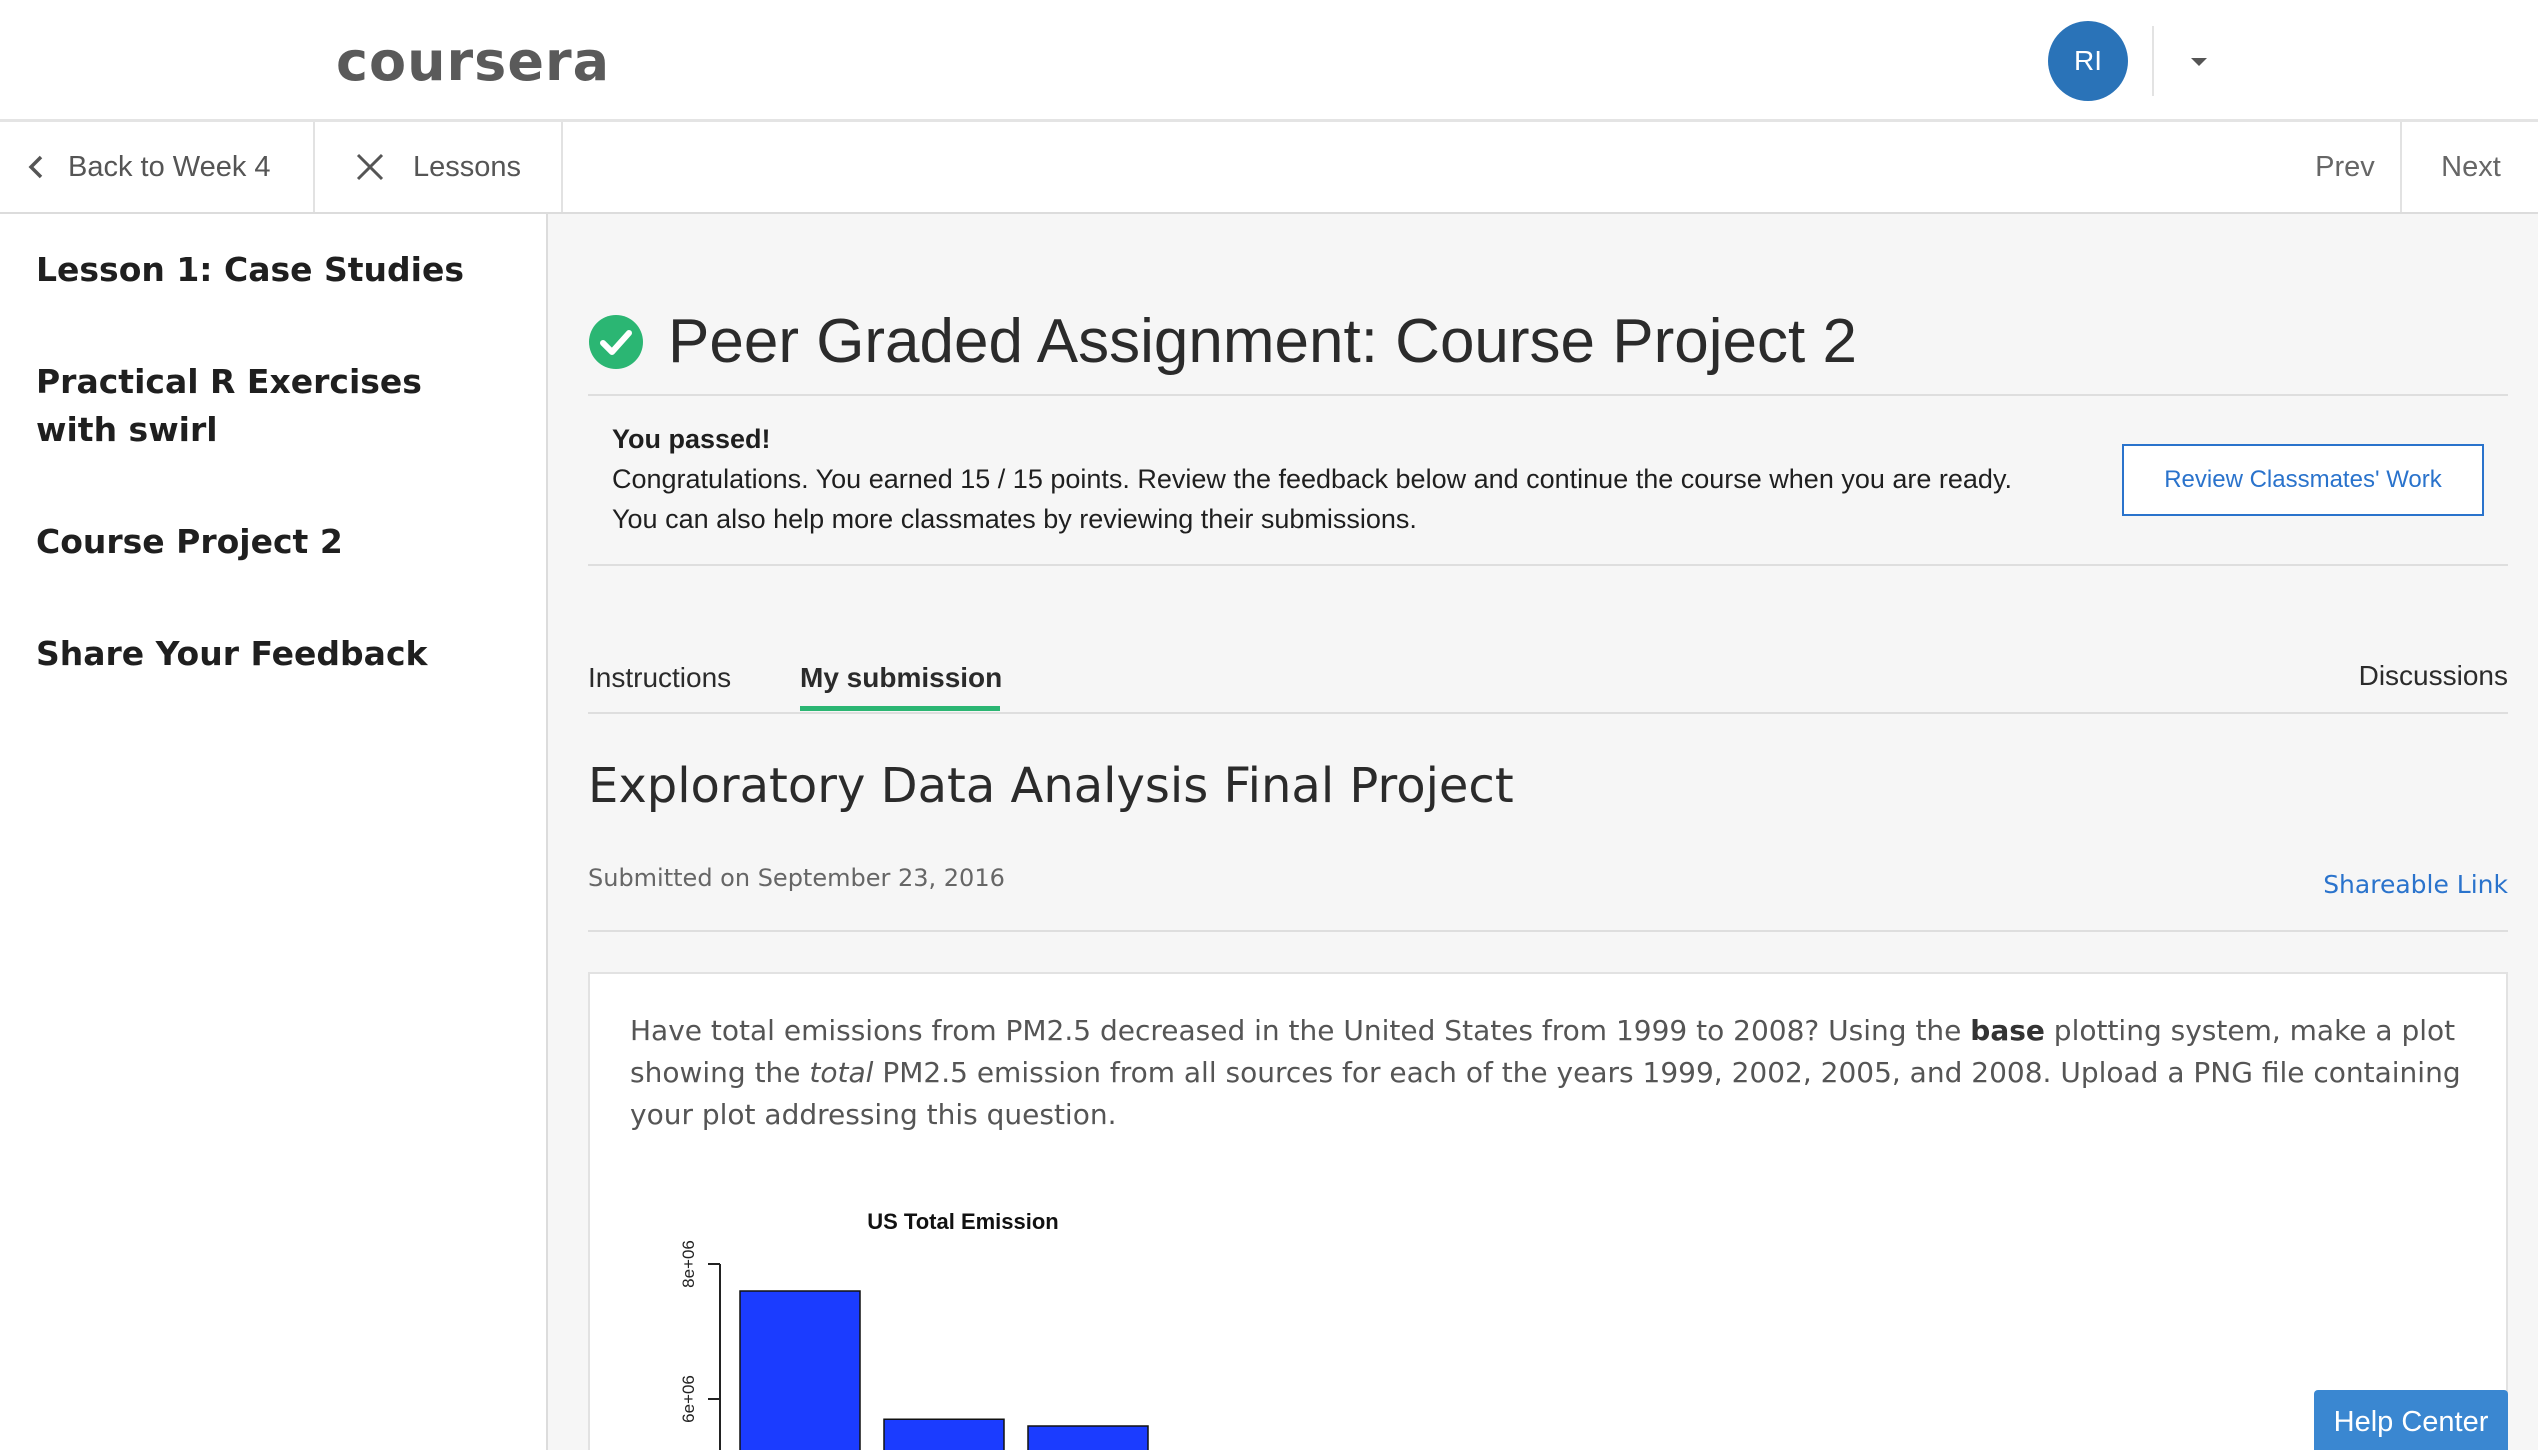  What do you see at coordinates (1262, 341) in the screenshot?
I see `page-title: Peer Graded Assignment: Course Project 2` at bounding box center [1262, 341].